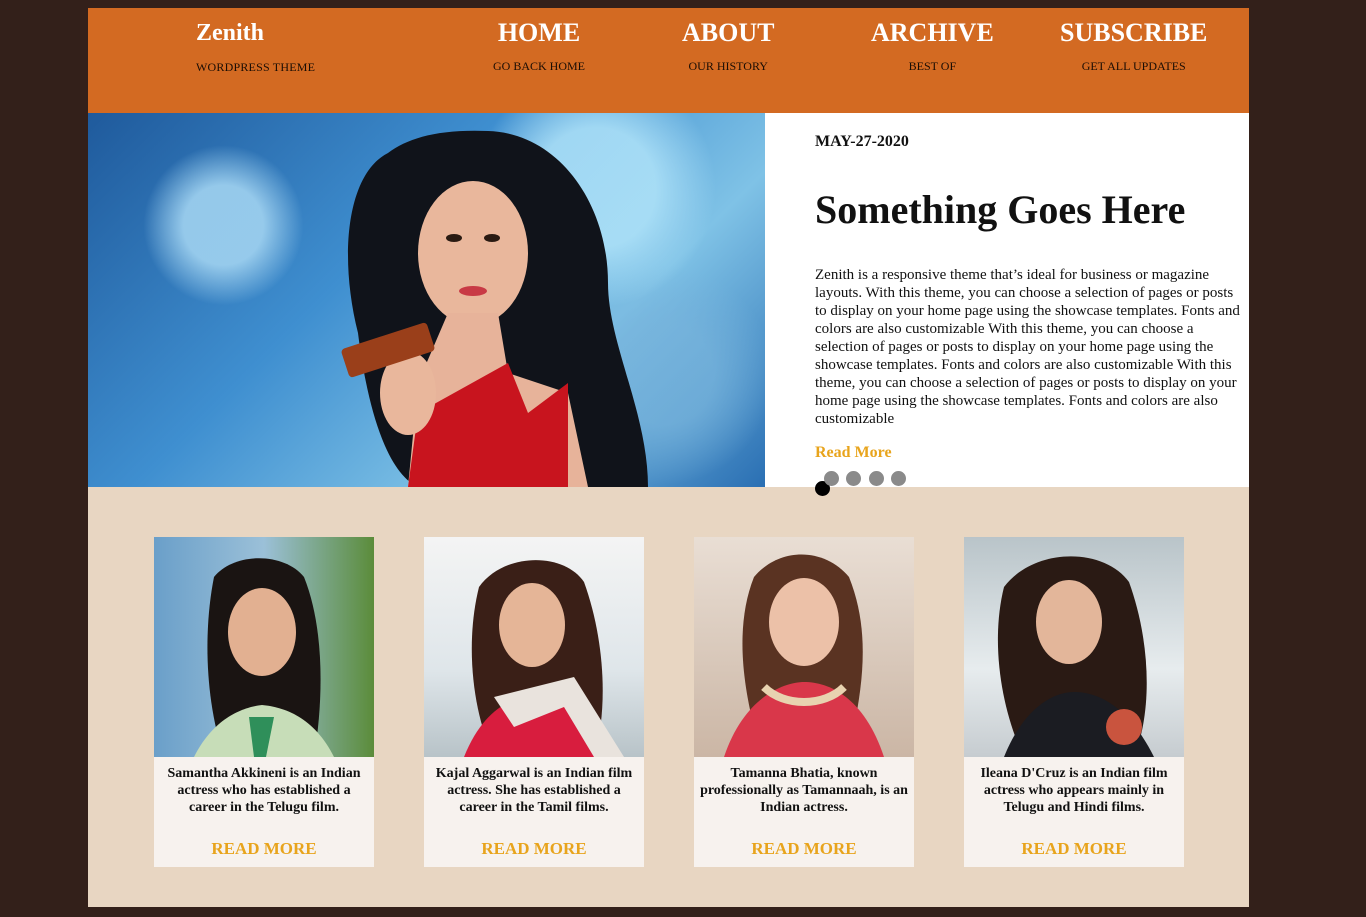 The image size is (1366, 917). I want to click on nav-about: ABOUT OUR HISTORY, so click(728, 45).